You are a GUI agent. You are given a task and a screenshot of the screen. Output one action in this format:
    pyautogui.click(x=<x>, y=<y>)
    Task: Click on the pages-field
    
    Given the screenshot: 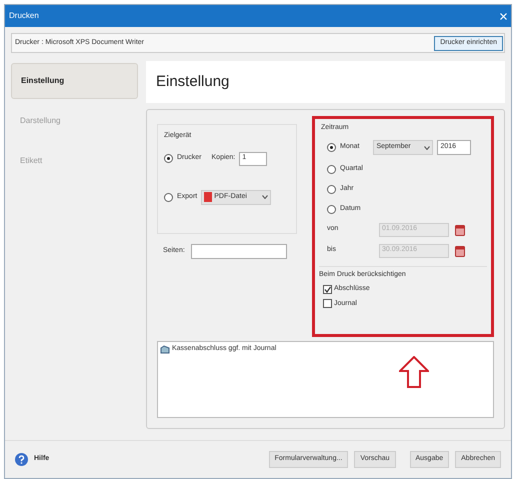 What is the action you would take?
    pyautogui.click(x=238, y=251)
    